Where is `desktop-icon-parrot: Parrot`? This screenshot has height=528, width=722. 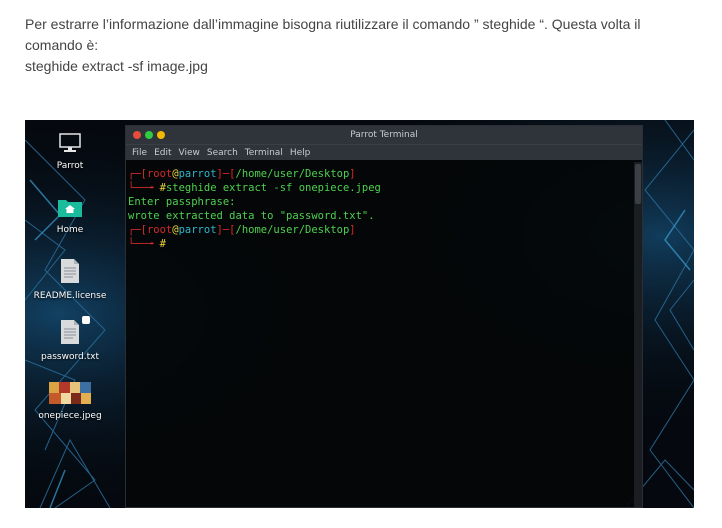 desktop-icon-parrot: Parrot is located at coordinates (70, 151).